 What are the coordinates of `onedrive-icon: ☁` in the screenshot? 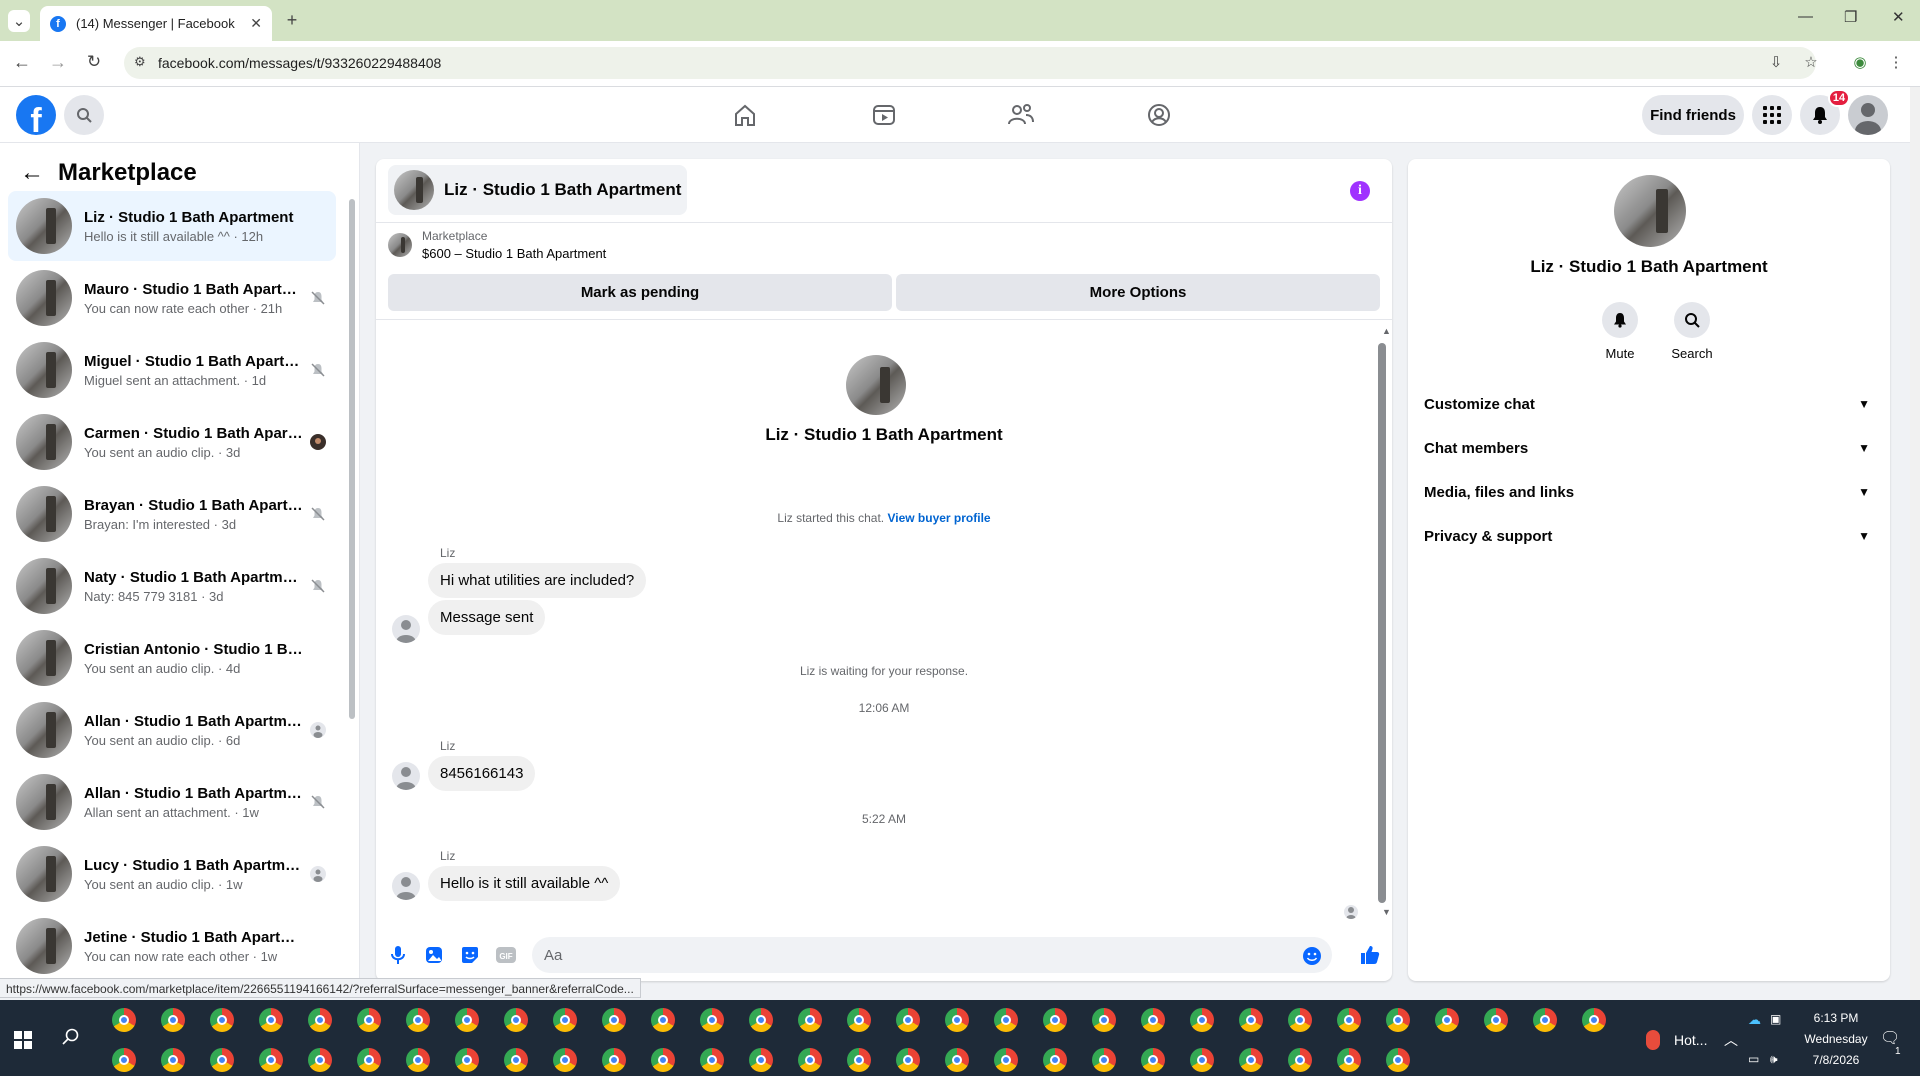 It's located at (1754, 1020).